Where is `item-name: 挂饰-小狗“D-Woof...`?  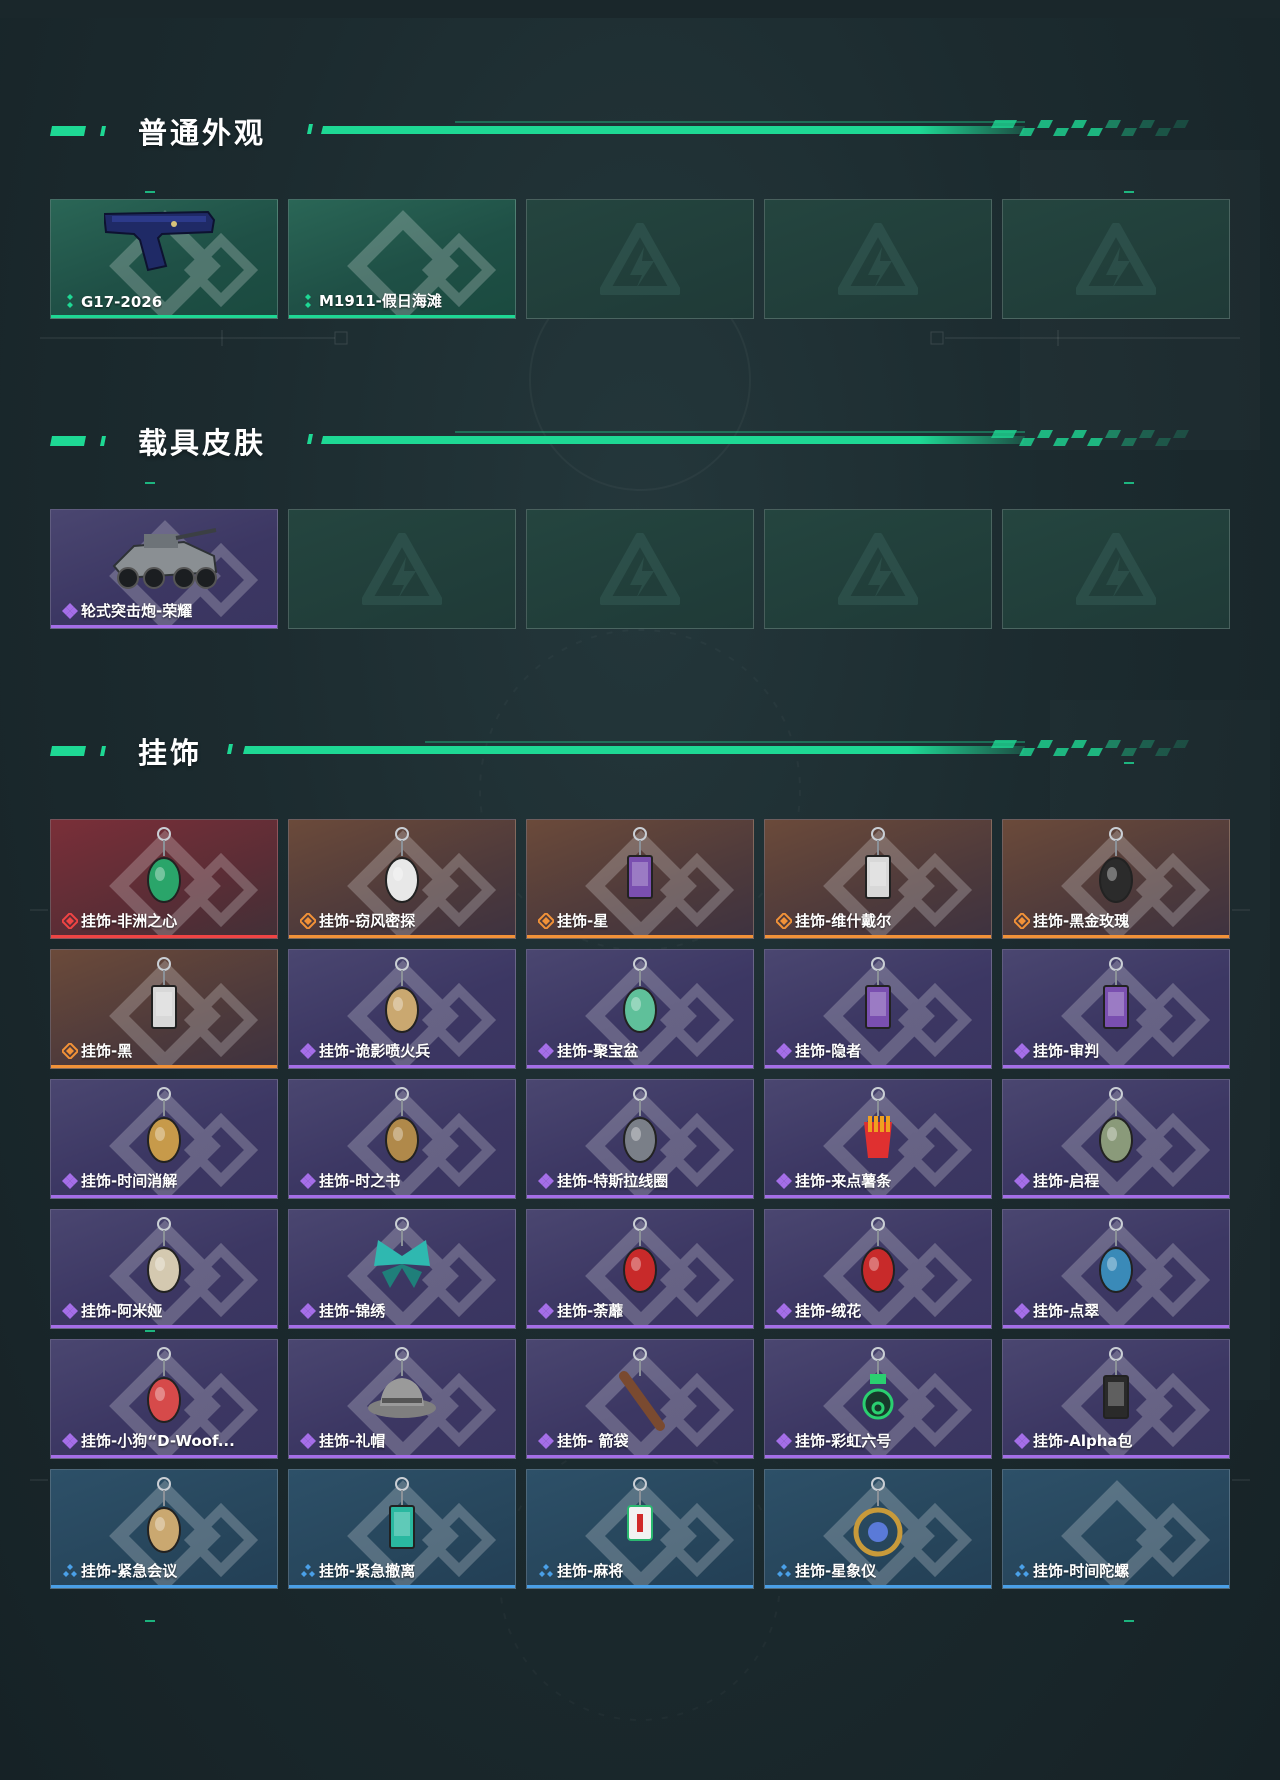
item-name: 挂饰-小狗“D-Woof... is located at coordinates (158, 1441).